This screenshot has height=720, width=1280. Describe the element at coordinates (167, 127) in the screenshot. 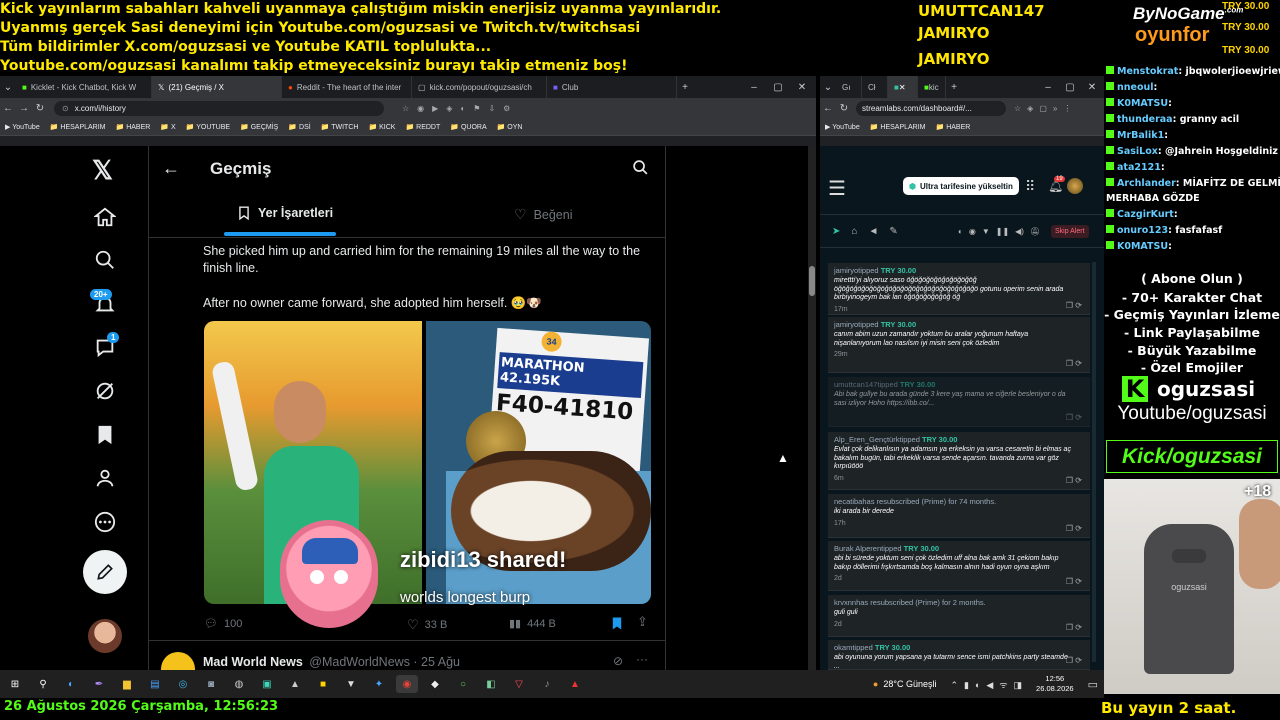

I see `bookmark-x: 📁 X` at that location.